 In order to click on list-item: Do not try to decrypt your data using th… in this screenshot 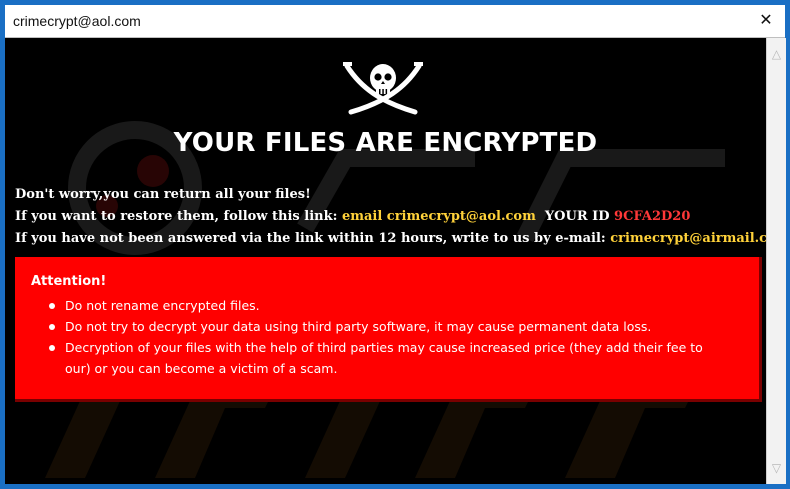, I will do `click(381, 326)`.